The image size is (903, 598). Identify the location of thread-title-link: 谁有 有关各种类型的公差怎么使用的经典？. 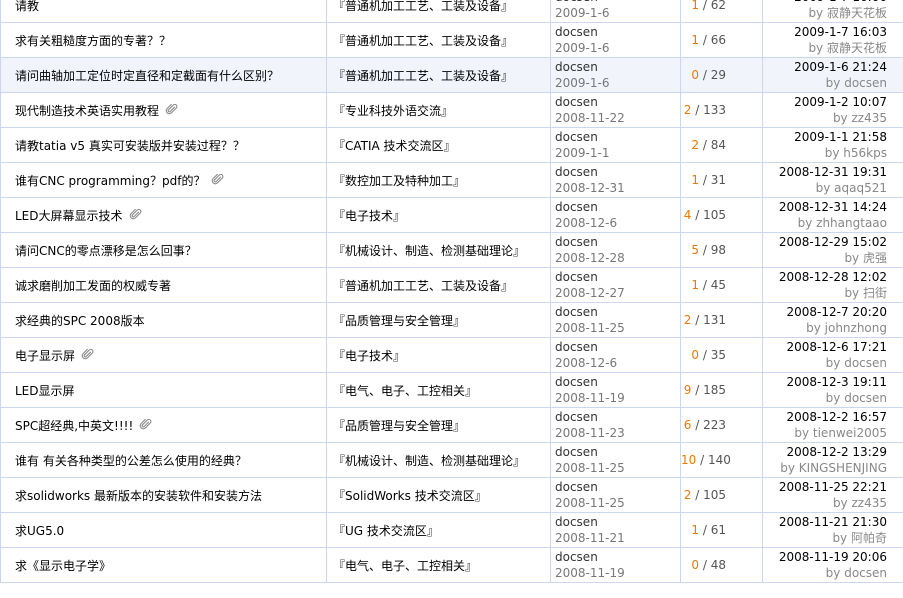
(131, 461).